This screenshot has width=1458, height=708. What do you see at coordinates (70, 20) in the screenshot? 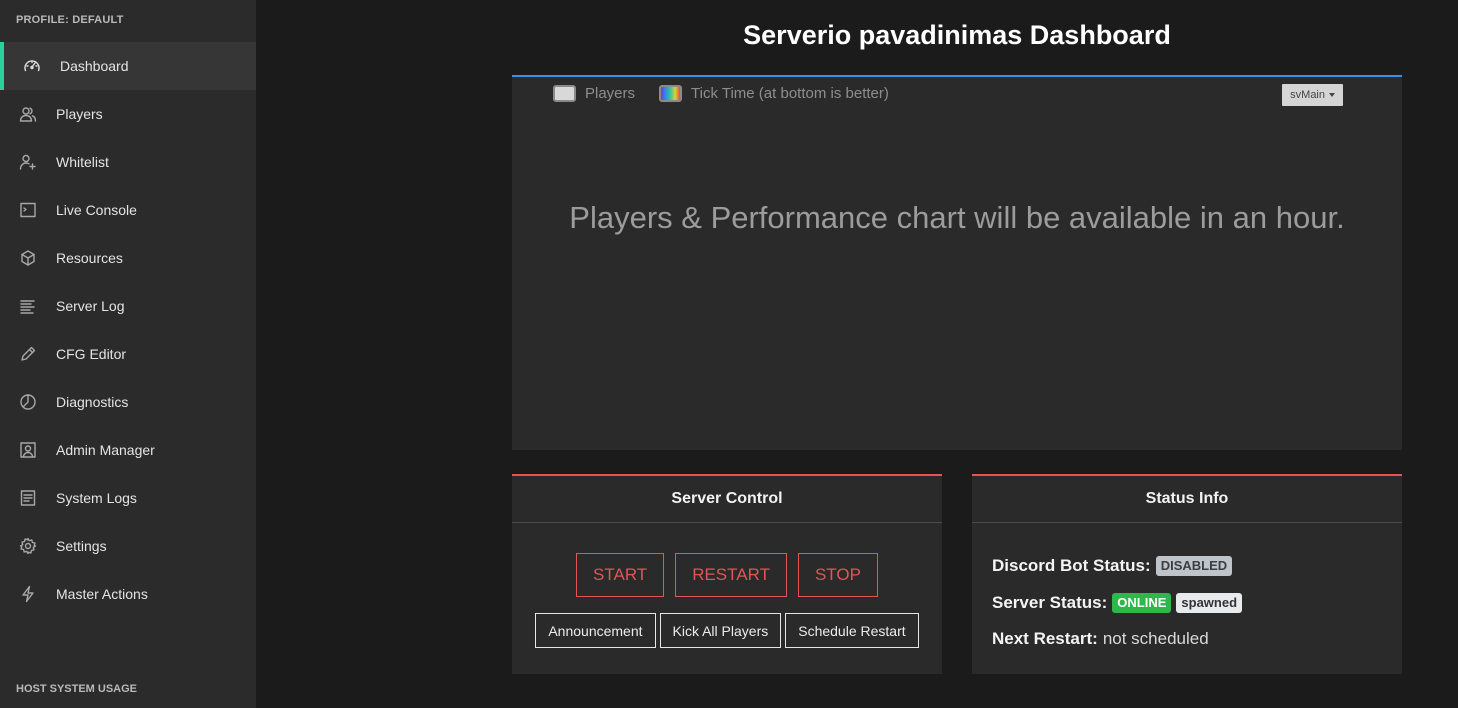
I see `profile-label: PROFILE: DEFAULT` at bounding box center [70, 20].